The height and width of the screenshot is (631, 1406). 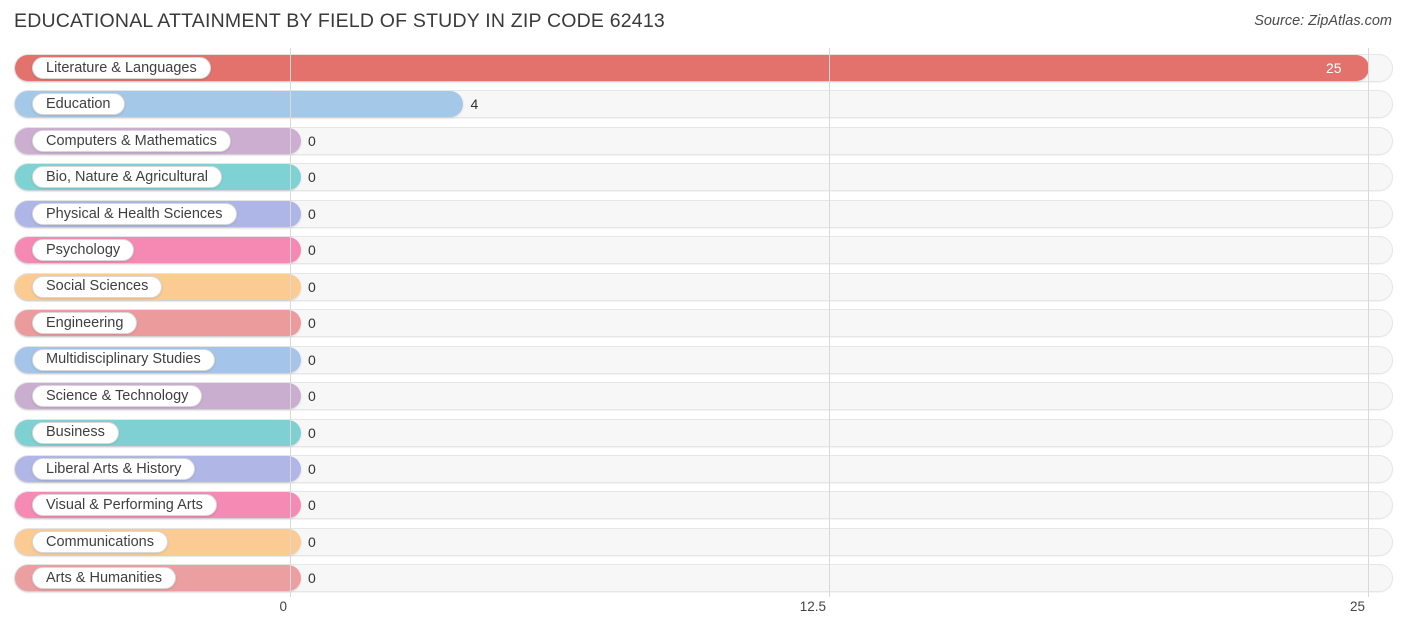 I want to click on category-label: Psychology, so click(x=83, y=250).